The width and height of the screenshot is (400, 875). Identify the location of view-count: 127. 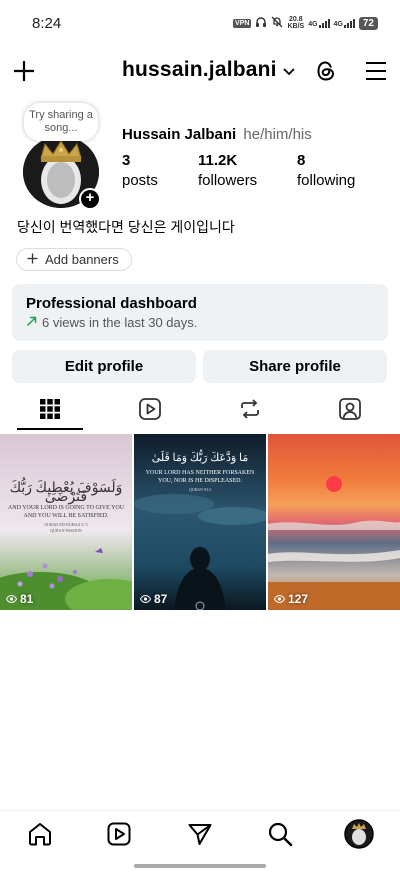
(291, 599).